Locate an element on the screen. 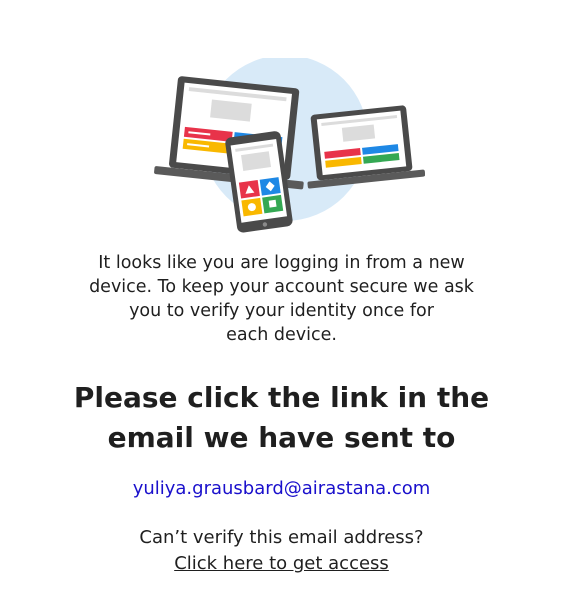  headline-line-2: email we have sent to is located at coordinates (281, 437).